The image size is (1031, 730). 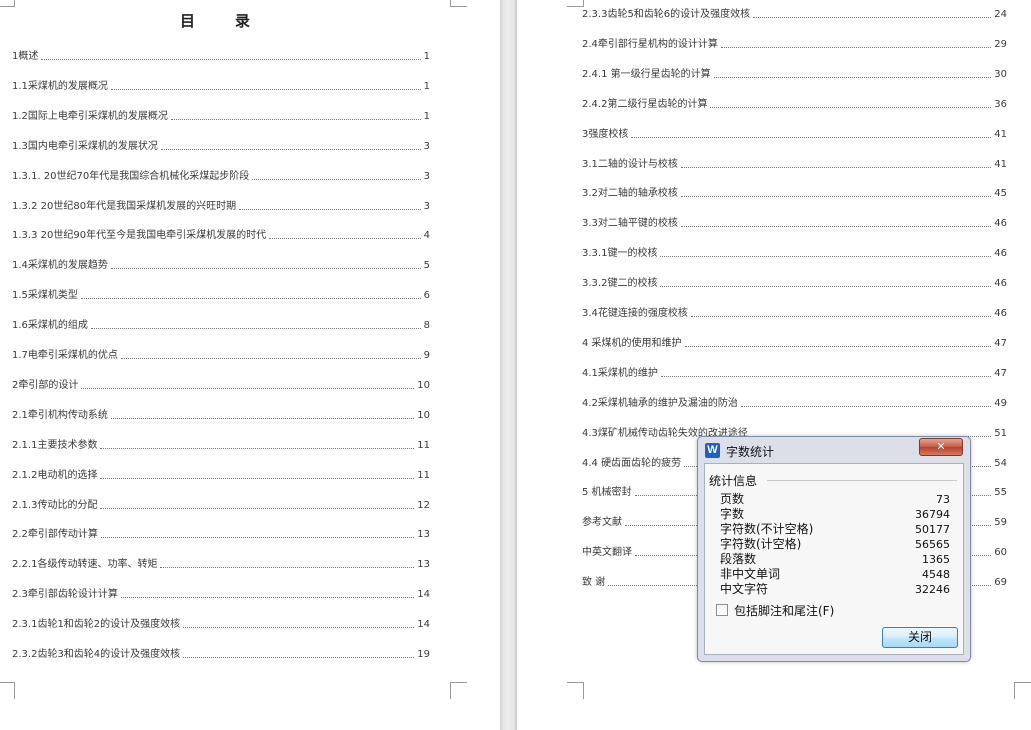 I want to click on toc-entry-text: 3.4花键连接的强度校核, so click(x=635, y=313).